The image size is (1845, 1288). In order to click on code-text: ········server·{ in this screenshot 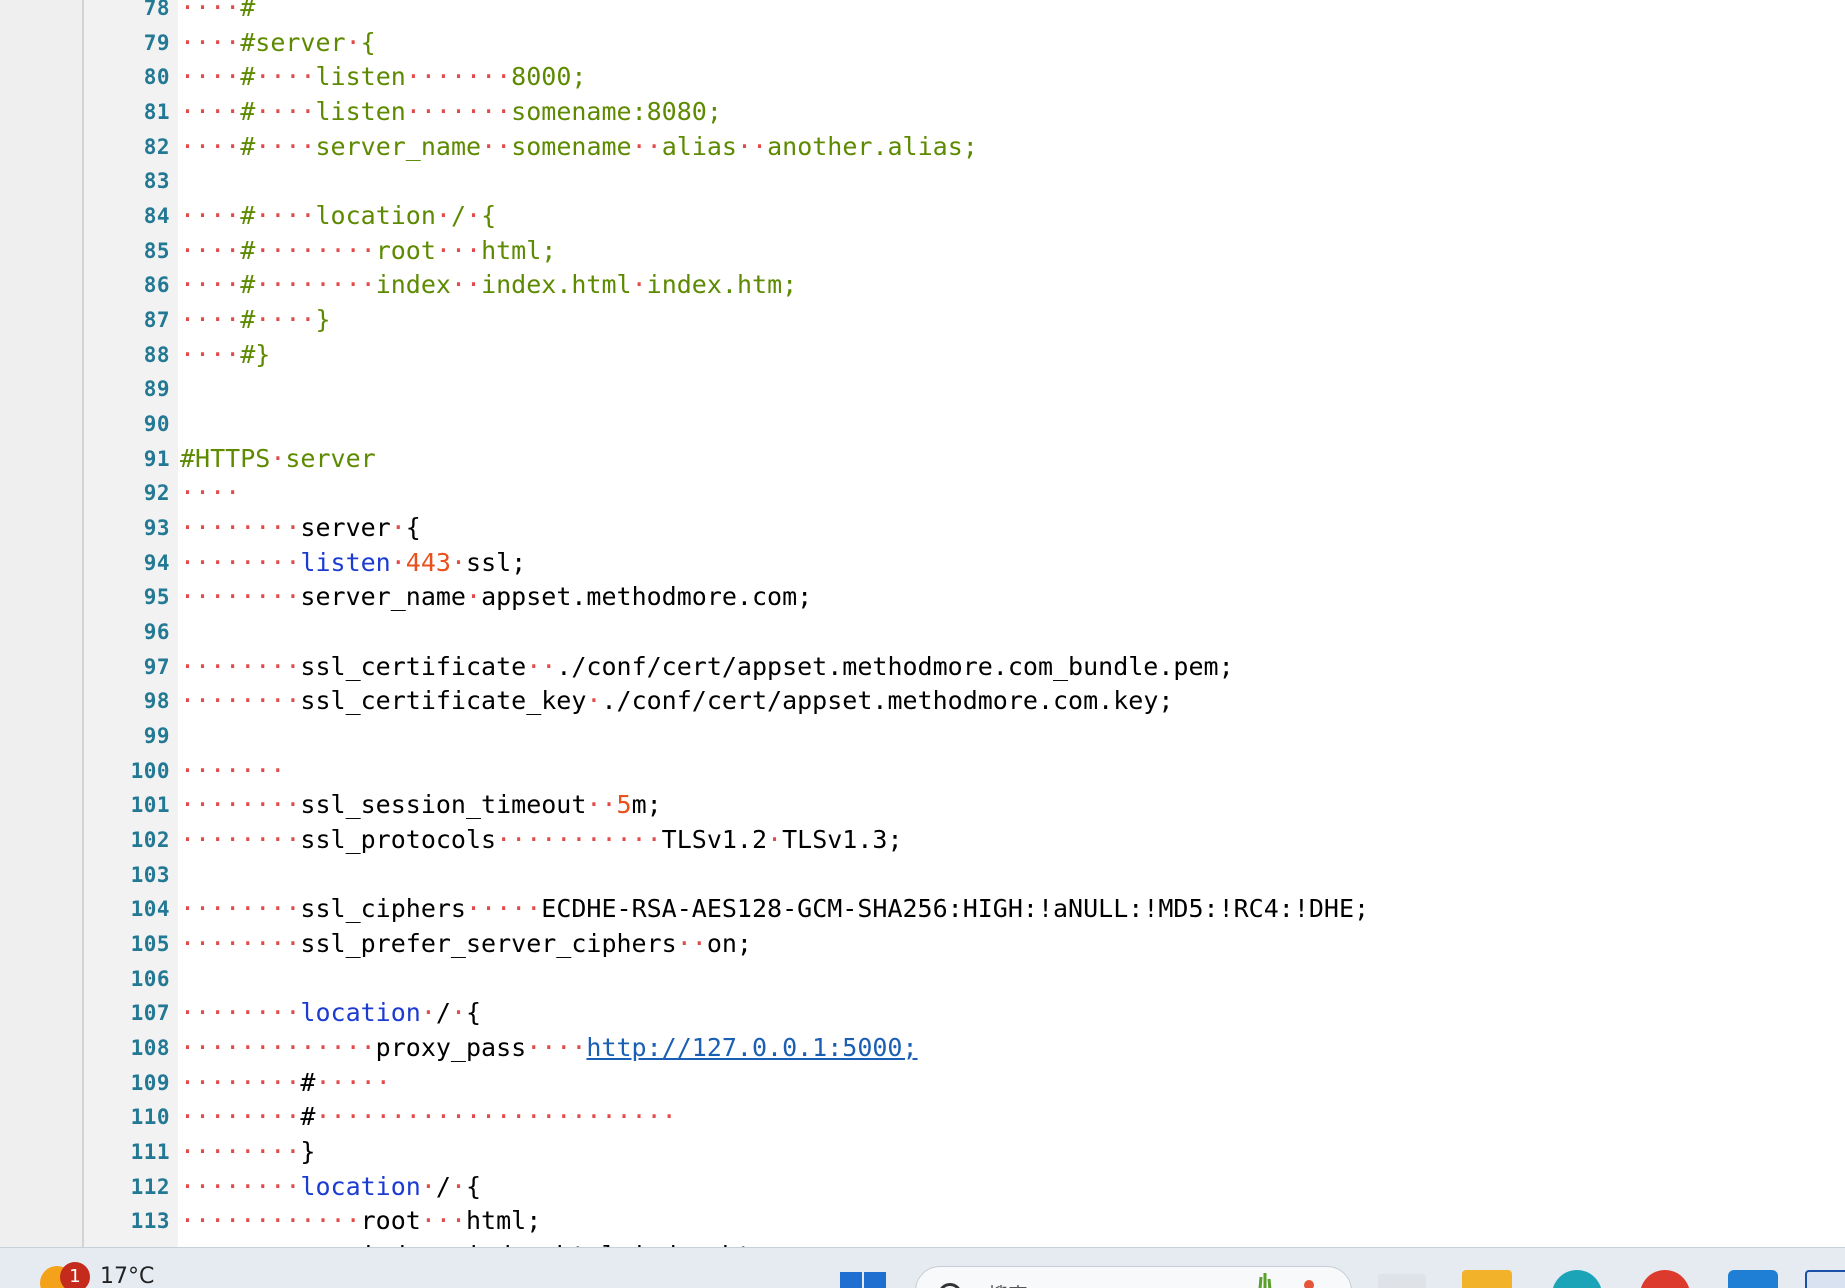, I will do `click(300, 528)`.